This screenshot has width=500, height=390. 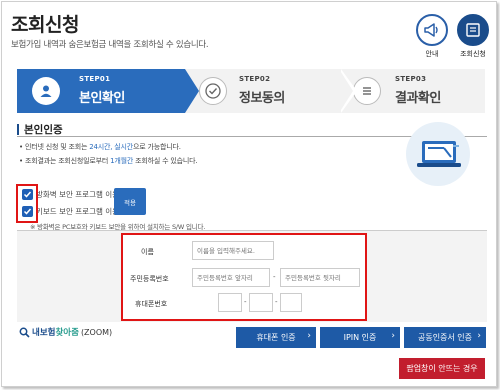 I want to click on name-input, so click(x=233, y=250).